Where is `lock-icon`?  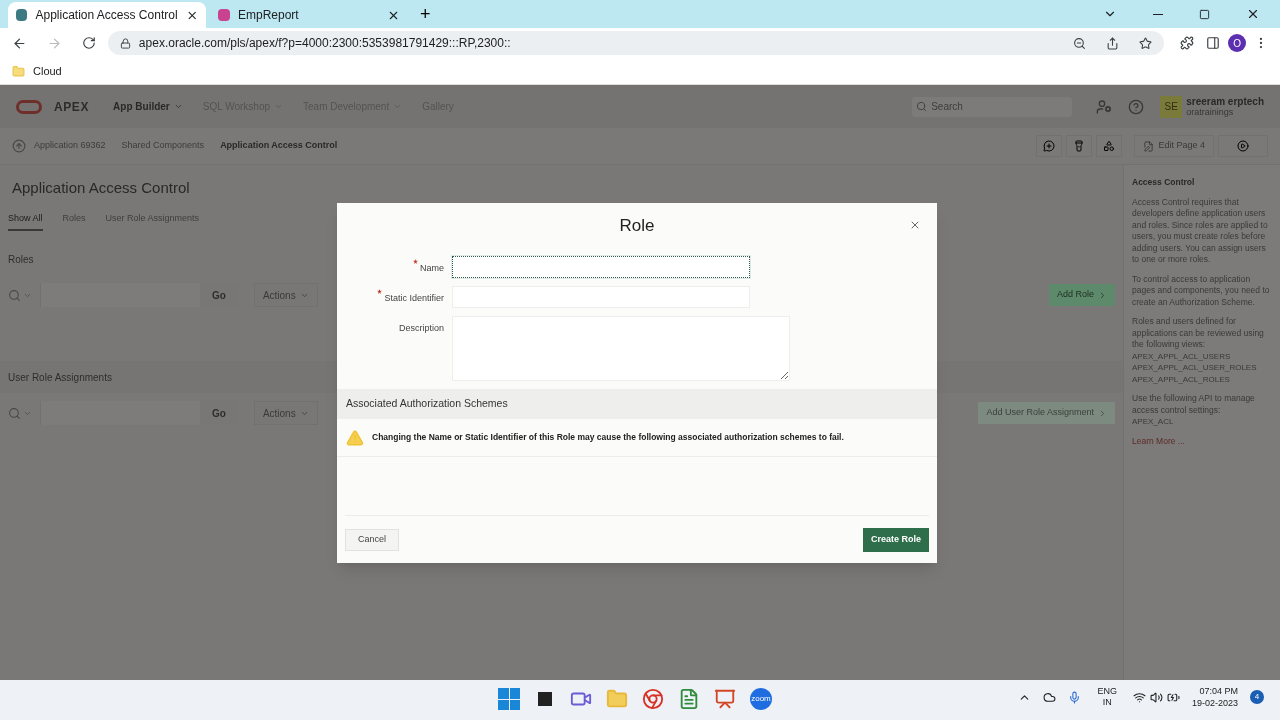 lock-icon is located at coordinates (125, 43).